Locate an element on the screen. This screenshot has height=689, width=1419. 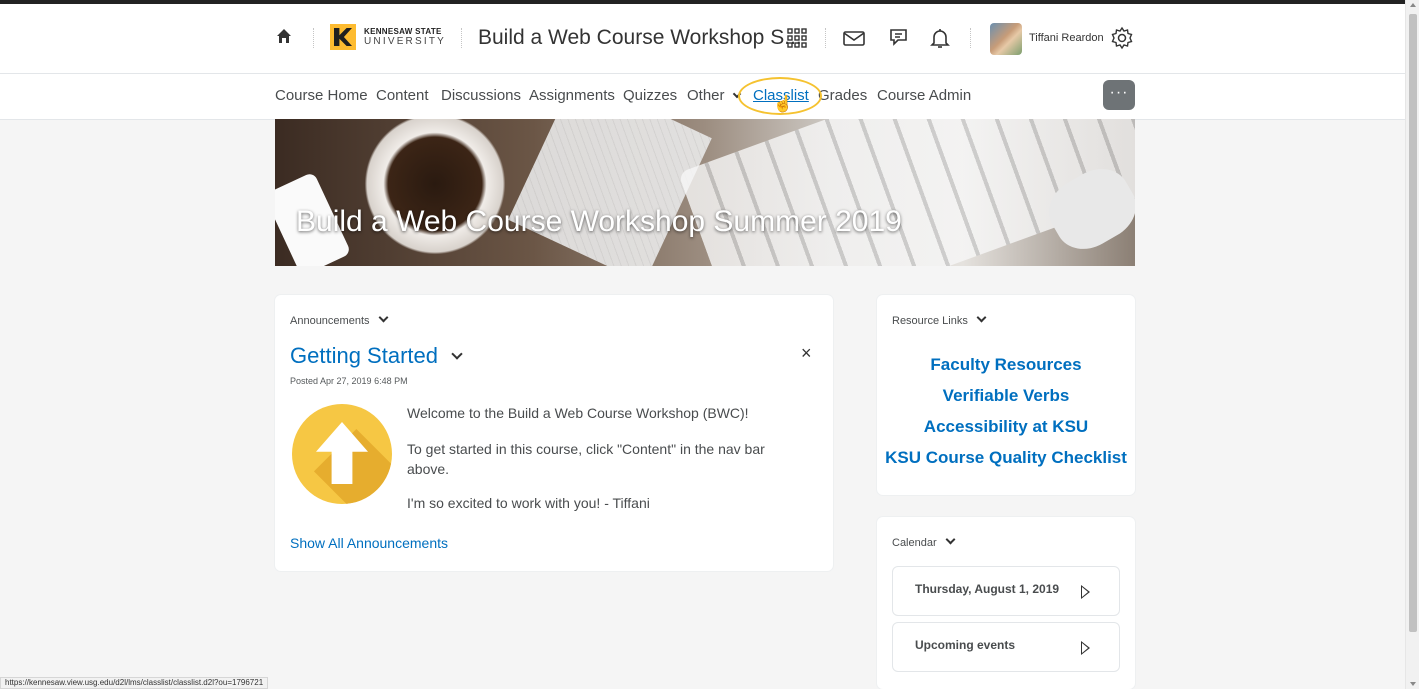
course-banner-image is located at coordinates (705, 192).